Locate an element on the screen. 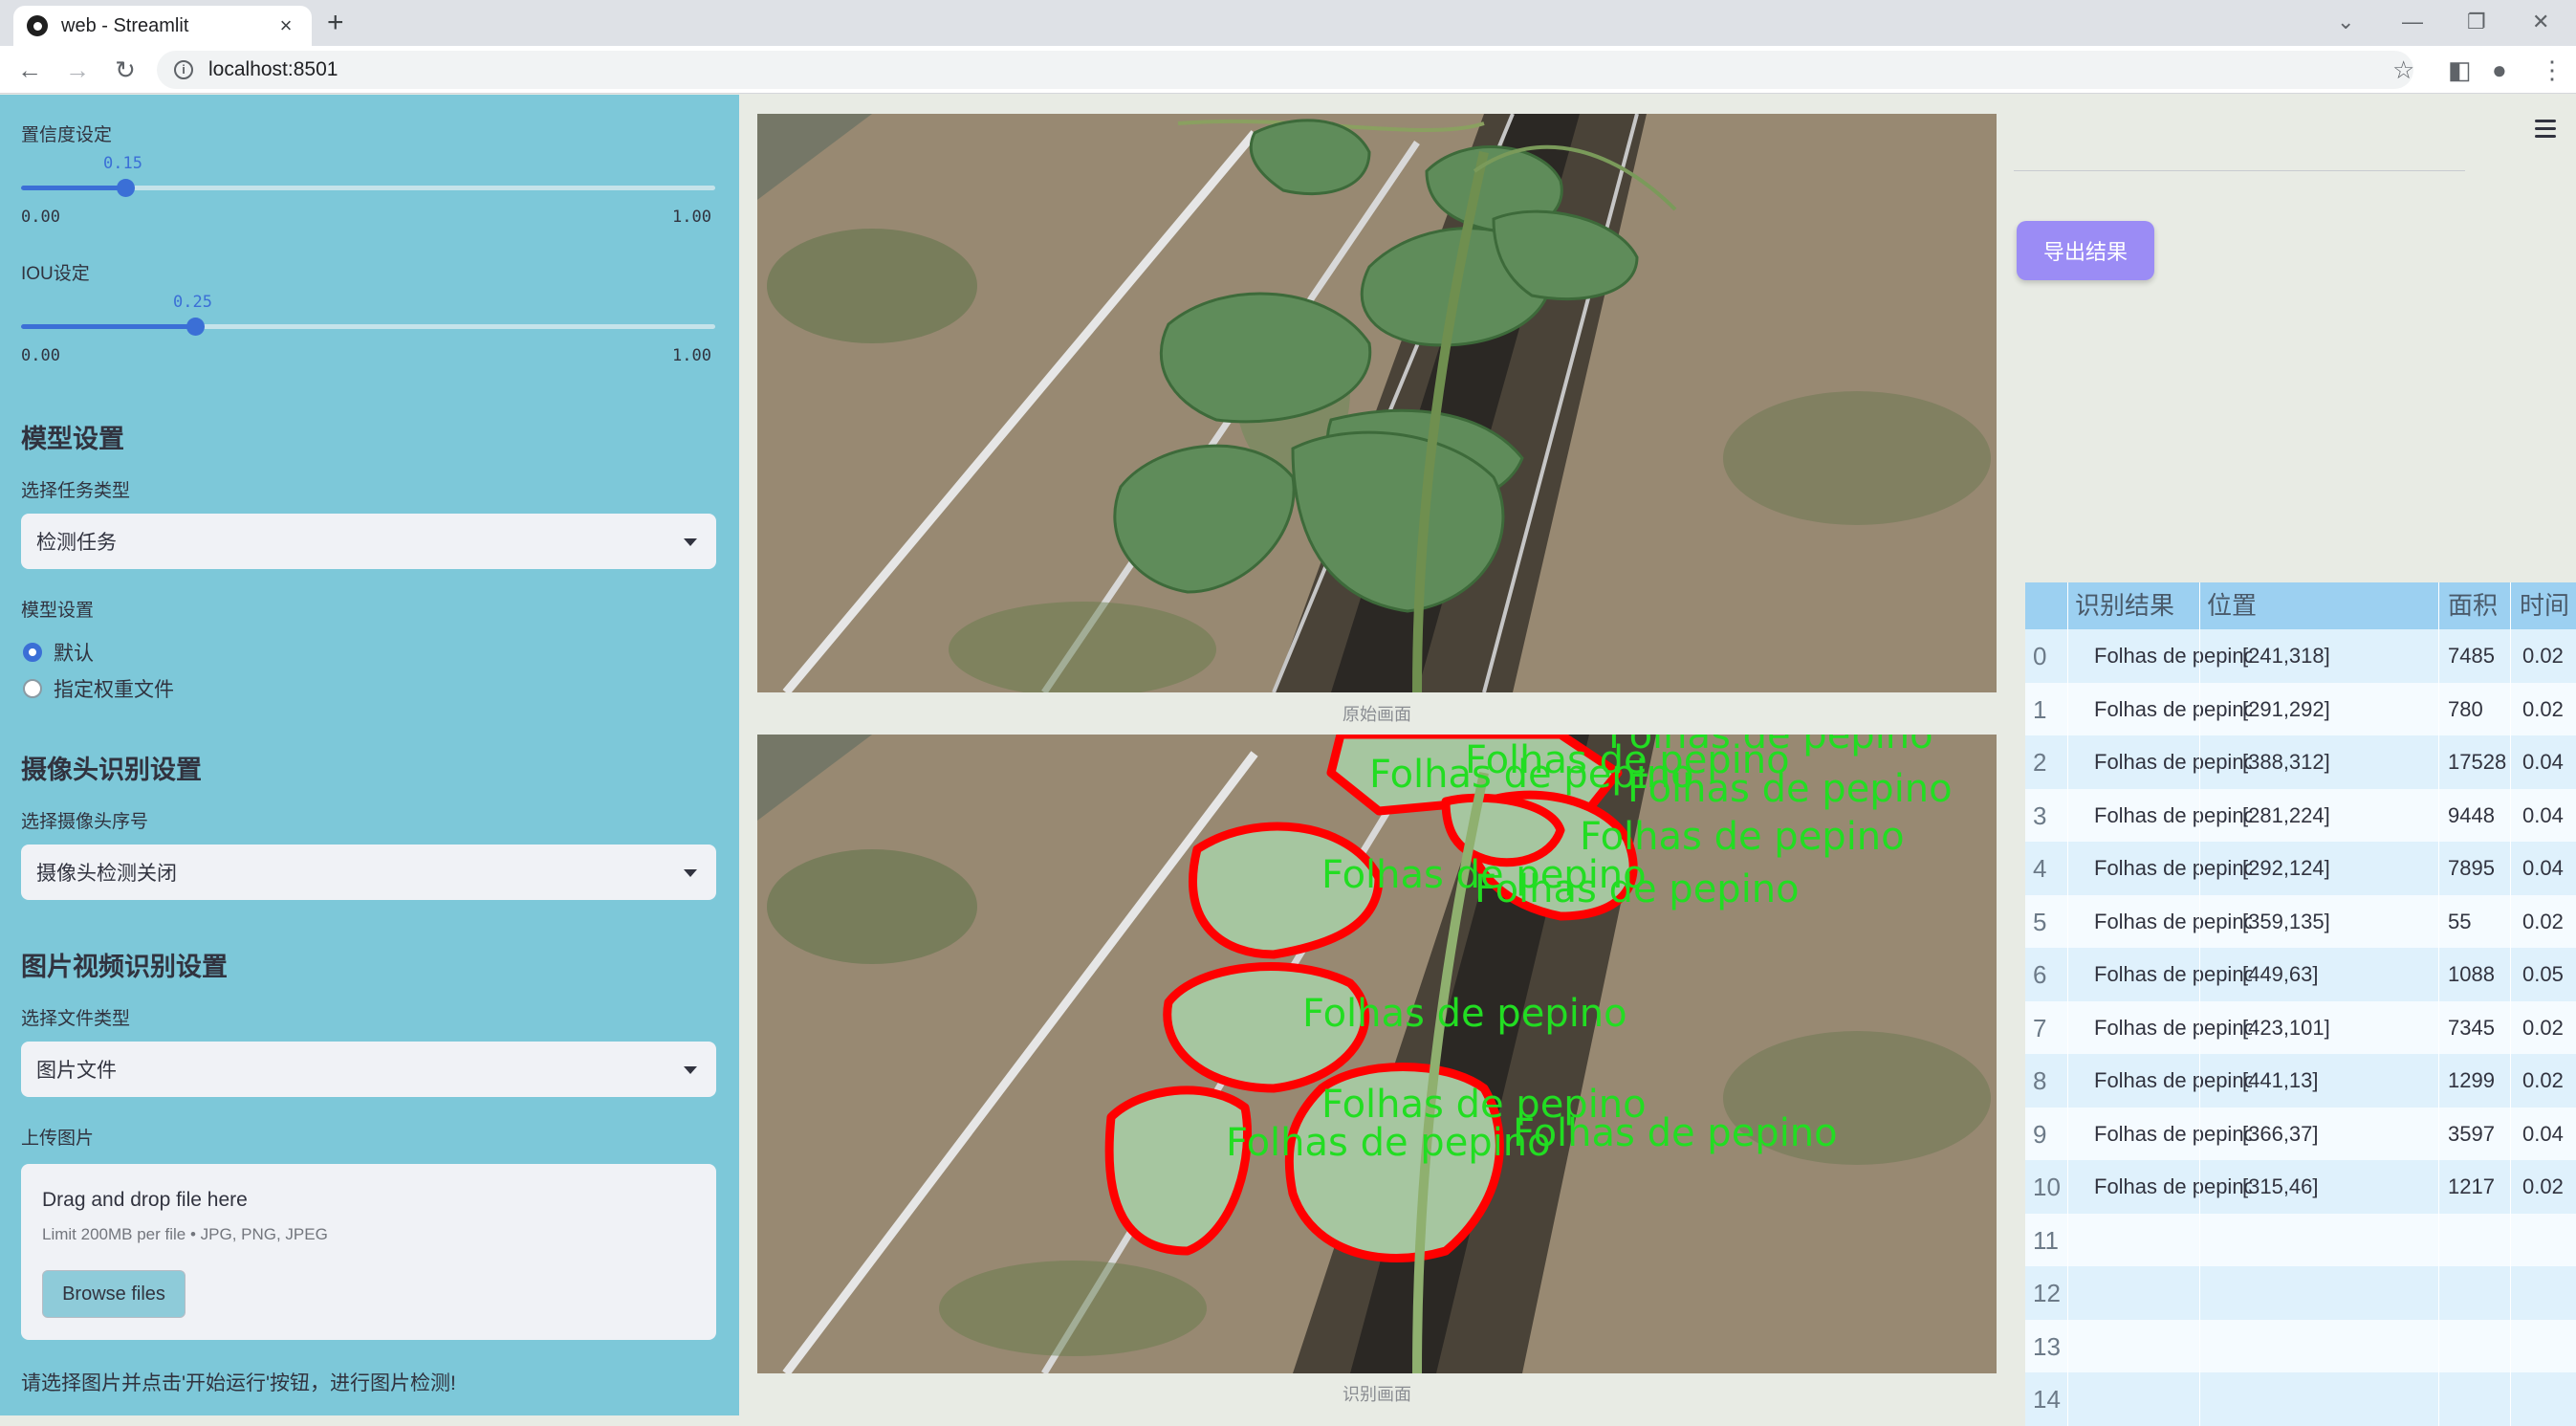 This screenshot has height=1426, width=2576. tab-search-chevron-icon: ⌄ is located at coordinates (2345, 22).